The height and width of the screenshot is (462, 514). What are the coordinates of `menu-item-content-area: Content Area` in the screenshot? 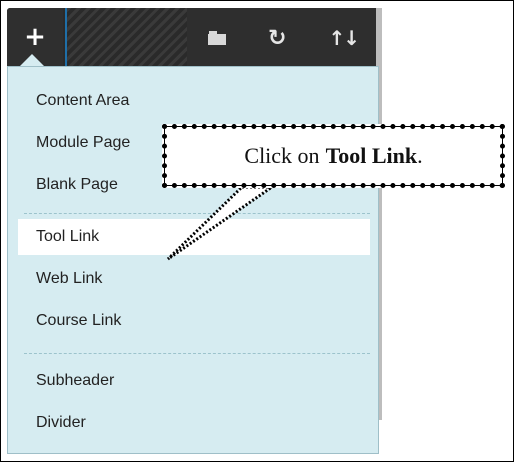 It's located at (194, 101).